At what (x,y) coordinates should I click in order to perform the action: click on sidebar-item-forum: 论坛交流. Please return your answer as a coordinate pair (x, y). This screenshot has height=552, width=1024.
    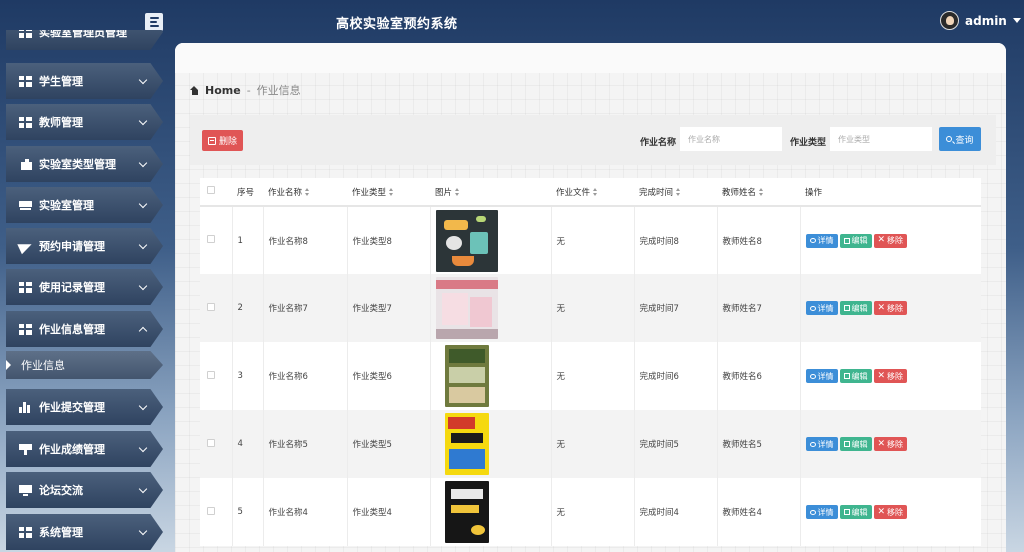
    Looking at the image, I should click on (84, 490).